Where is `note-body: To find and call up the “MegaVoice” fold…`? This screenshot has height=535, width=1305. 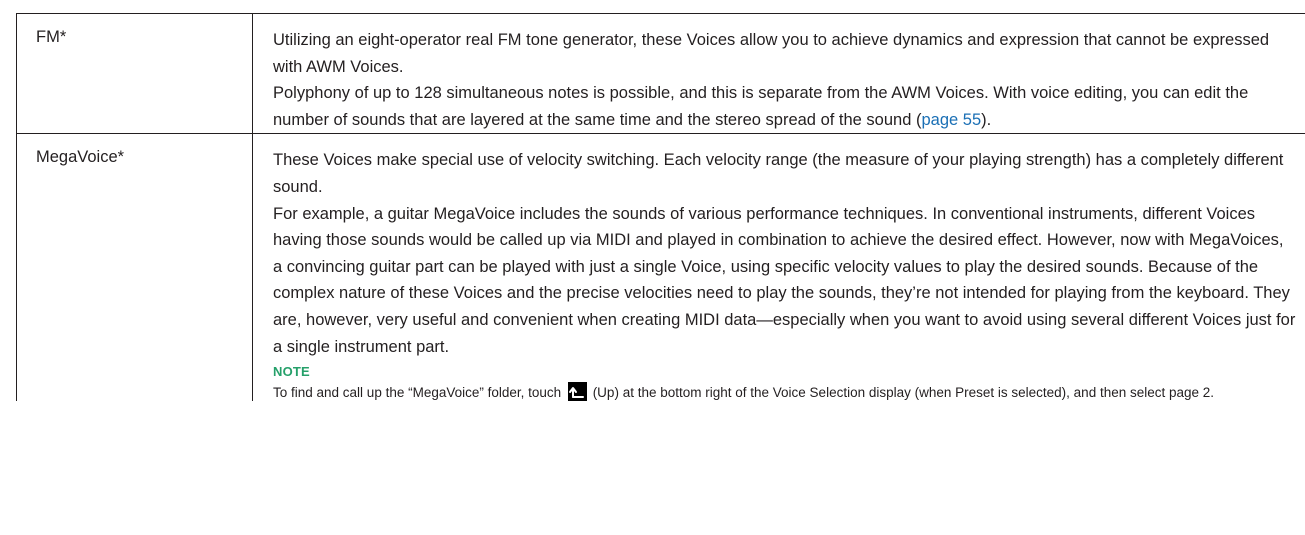 note-body: To find and call up the “MegaVoice” fold… is located at coordinates (784, 392).